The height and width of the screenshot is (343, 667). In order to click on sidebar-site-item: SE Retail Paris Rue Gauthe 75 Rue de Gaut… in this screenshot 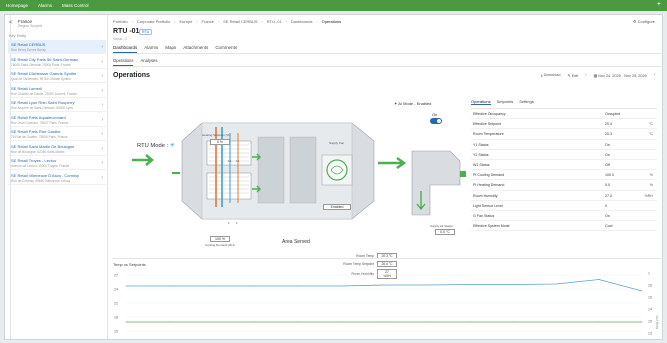, I will do `click(57, 134)`.